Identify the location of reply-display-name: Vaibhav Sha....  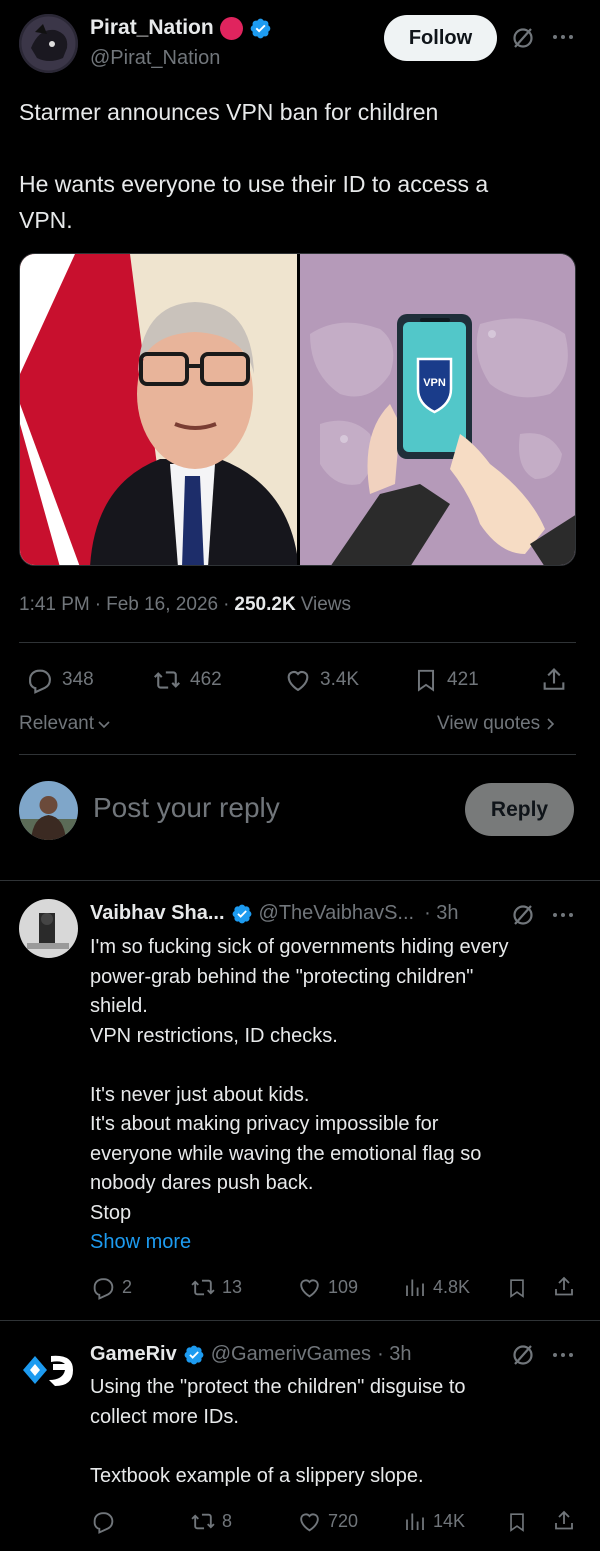
(157, 913).